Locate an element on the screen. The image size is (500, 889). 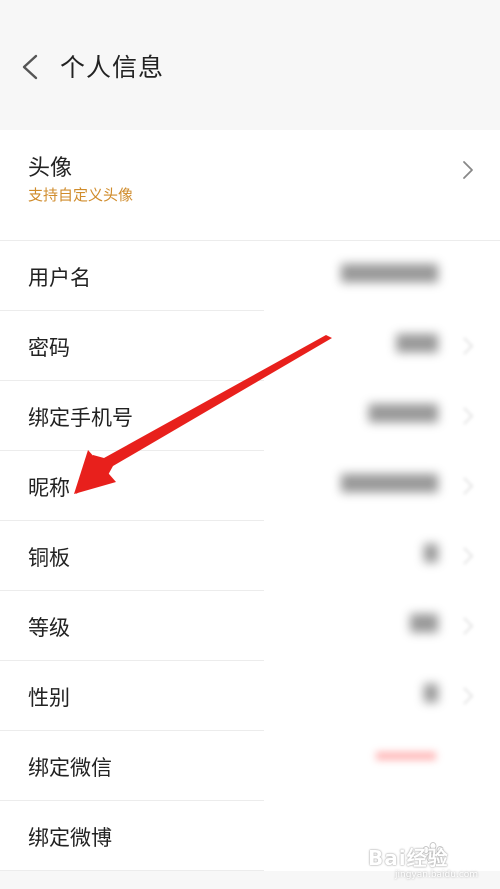
blurred-value: ▇▇ is located at coordinates (424, 622).